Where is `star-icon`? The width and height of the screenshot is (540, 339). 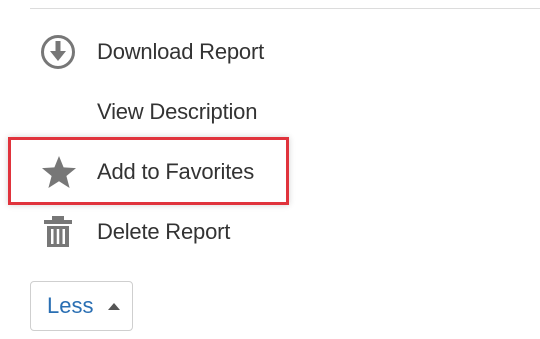
star-icon is located at coordinates (62, 172).